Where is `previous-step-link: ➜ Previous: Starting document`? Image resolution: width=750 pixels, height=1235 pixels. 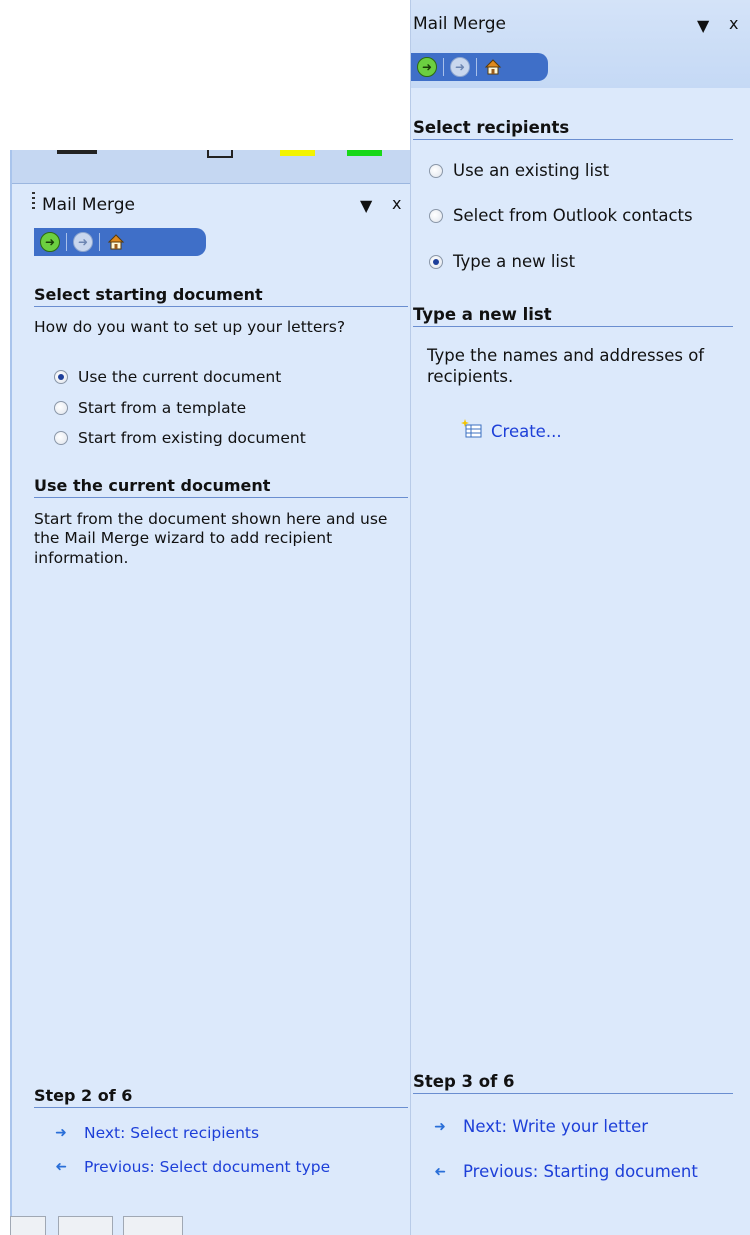
previous-step-link: ➜ Previous: Starting document is located at coordinates (564, 1171).